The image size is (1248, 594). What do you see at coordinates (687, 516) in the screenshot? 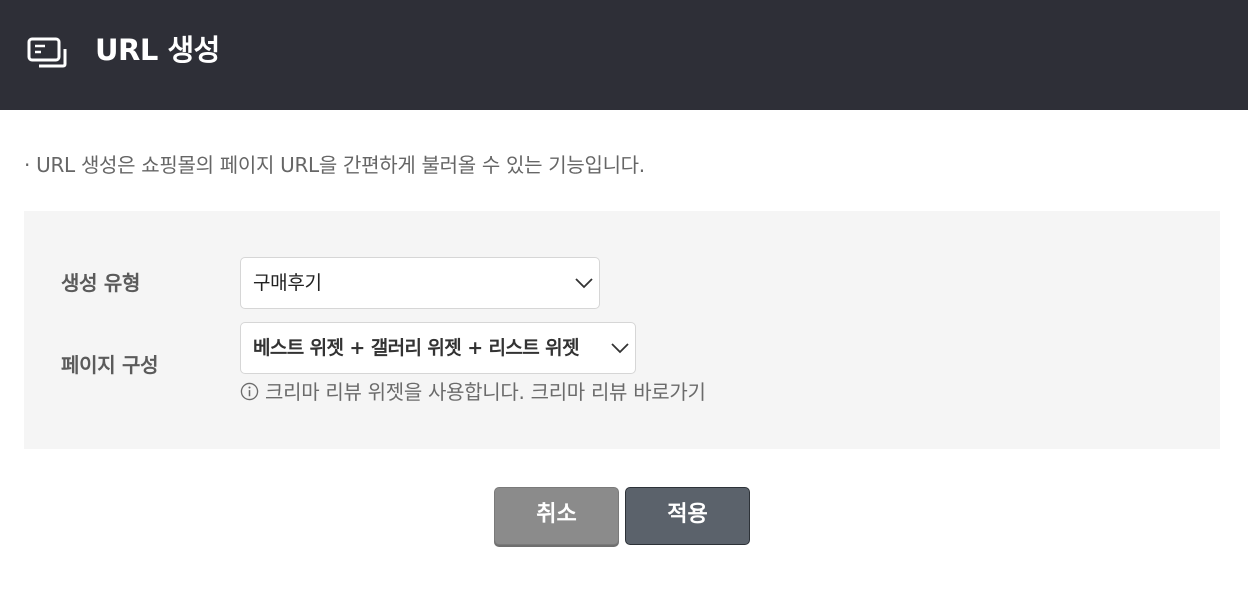
I see `apply-button: 적용` at bounding box center [687, 516].